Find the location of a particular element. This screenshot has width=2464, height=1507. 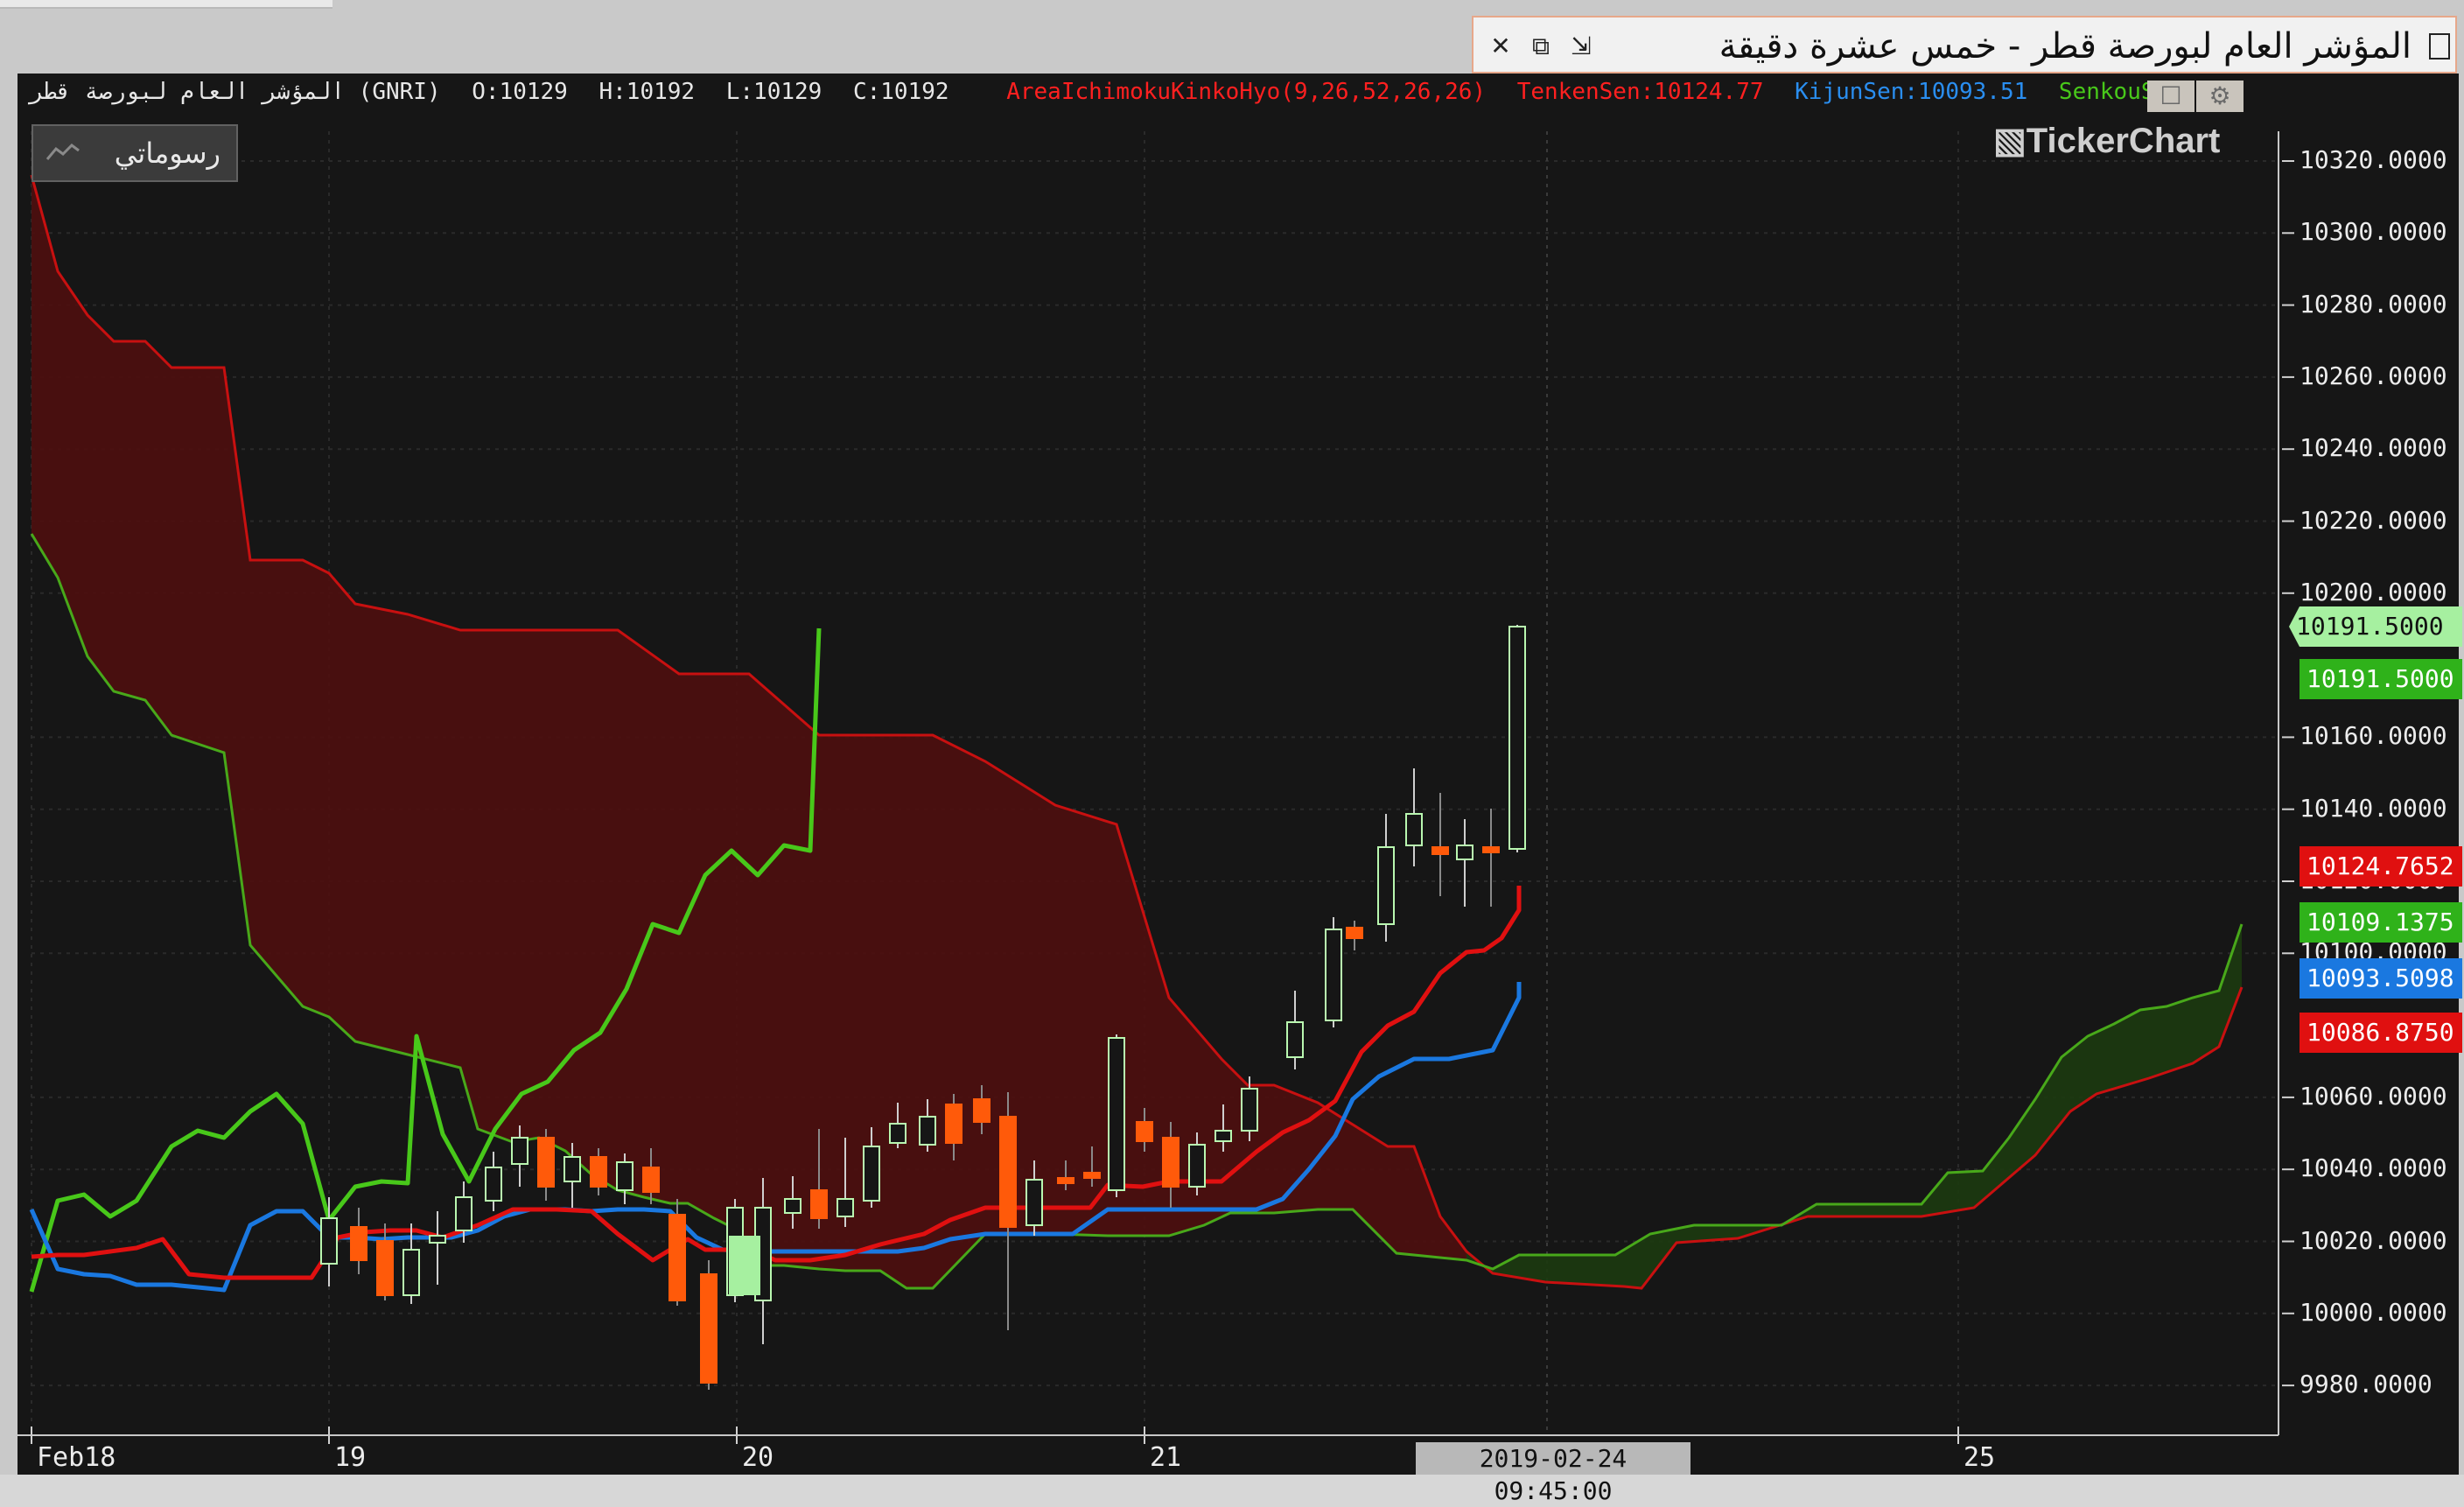

price-tag: 10093.5098 is located at coordinates (2381, 978).